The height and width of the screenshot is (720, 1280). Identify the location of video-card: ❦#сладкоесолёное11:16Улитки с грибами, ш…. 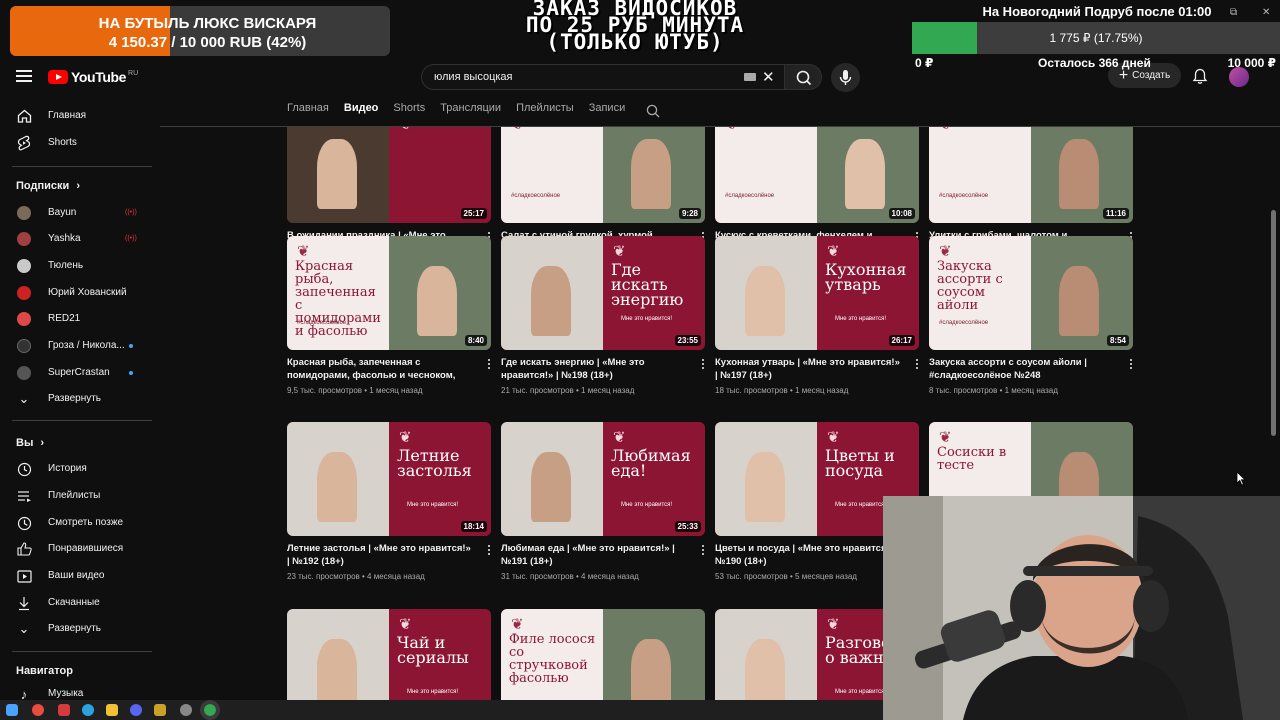
(1031, 197).